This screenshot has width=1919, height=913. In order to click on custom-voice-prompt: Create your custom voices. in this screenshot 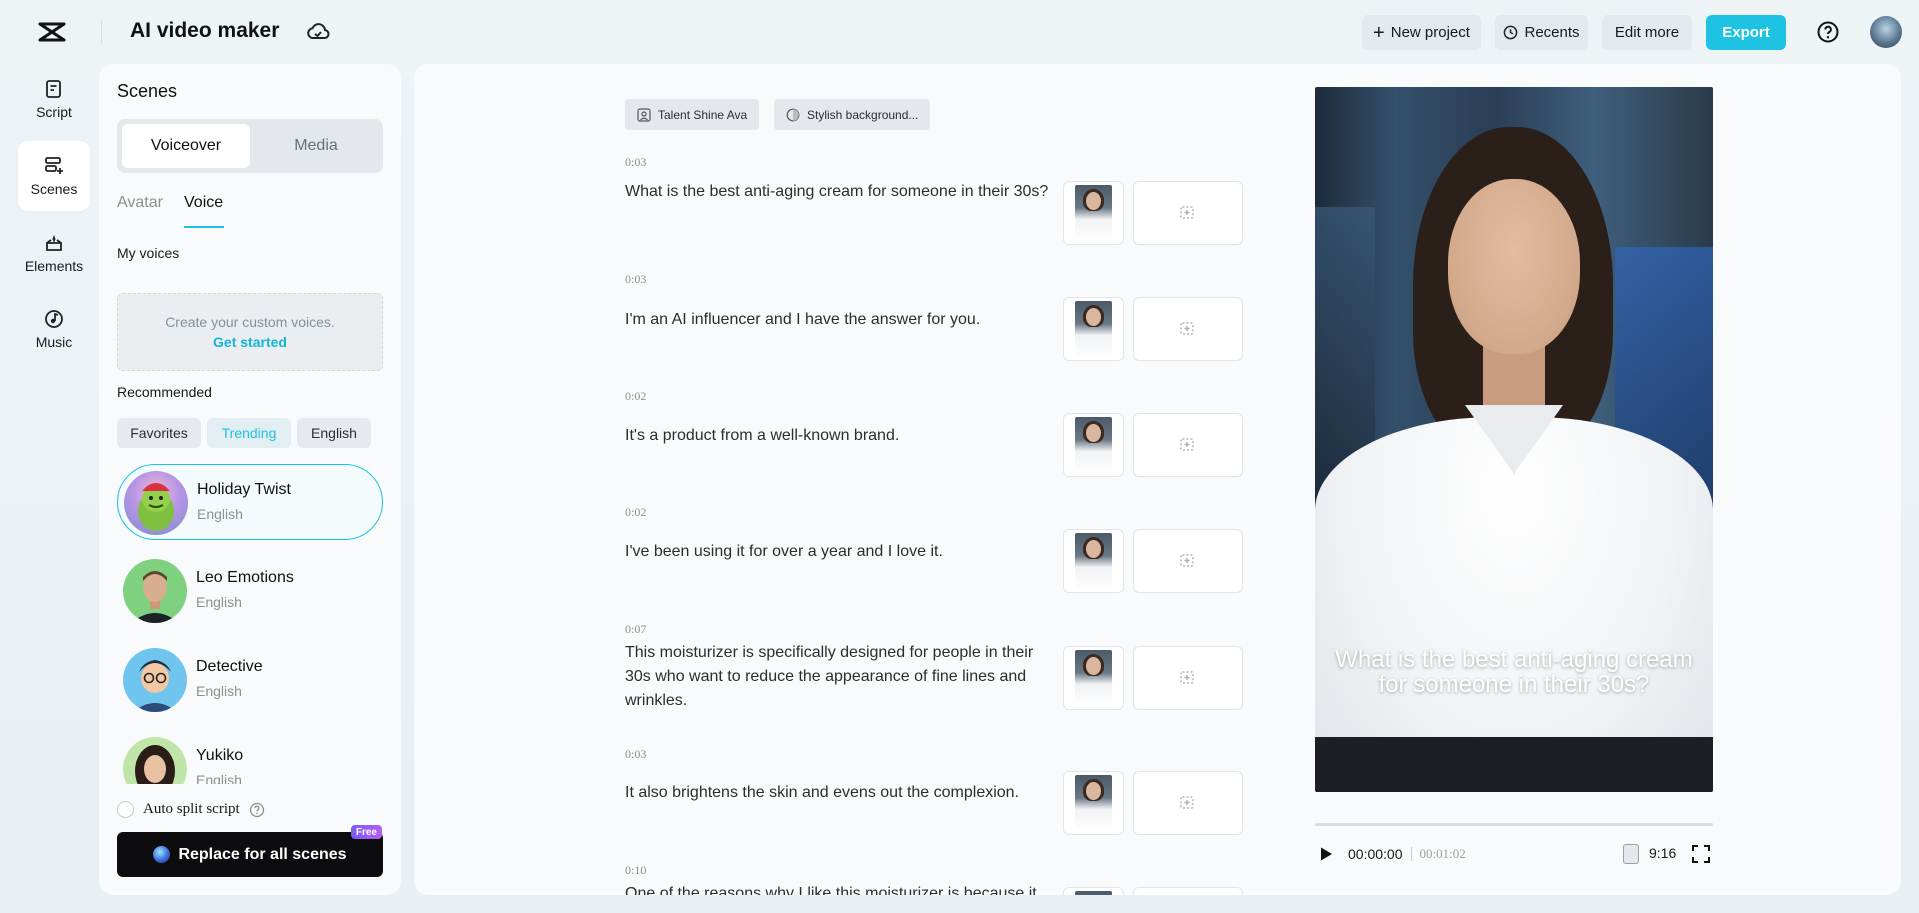, I will do `click(250, 322)`.